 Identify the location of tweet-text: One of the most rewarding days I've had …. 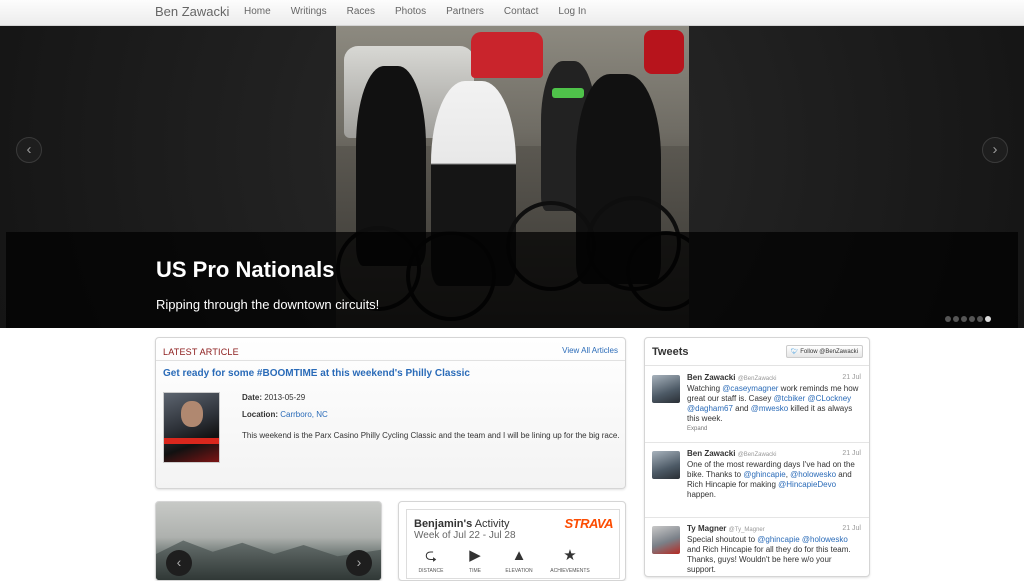
(773, 480).